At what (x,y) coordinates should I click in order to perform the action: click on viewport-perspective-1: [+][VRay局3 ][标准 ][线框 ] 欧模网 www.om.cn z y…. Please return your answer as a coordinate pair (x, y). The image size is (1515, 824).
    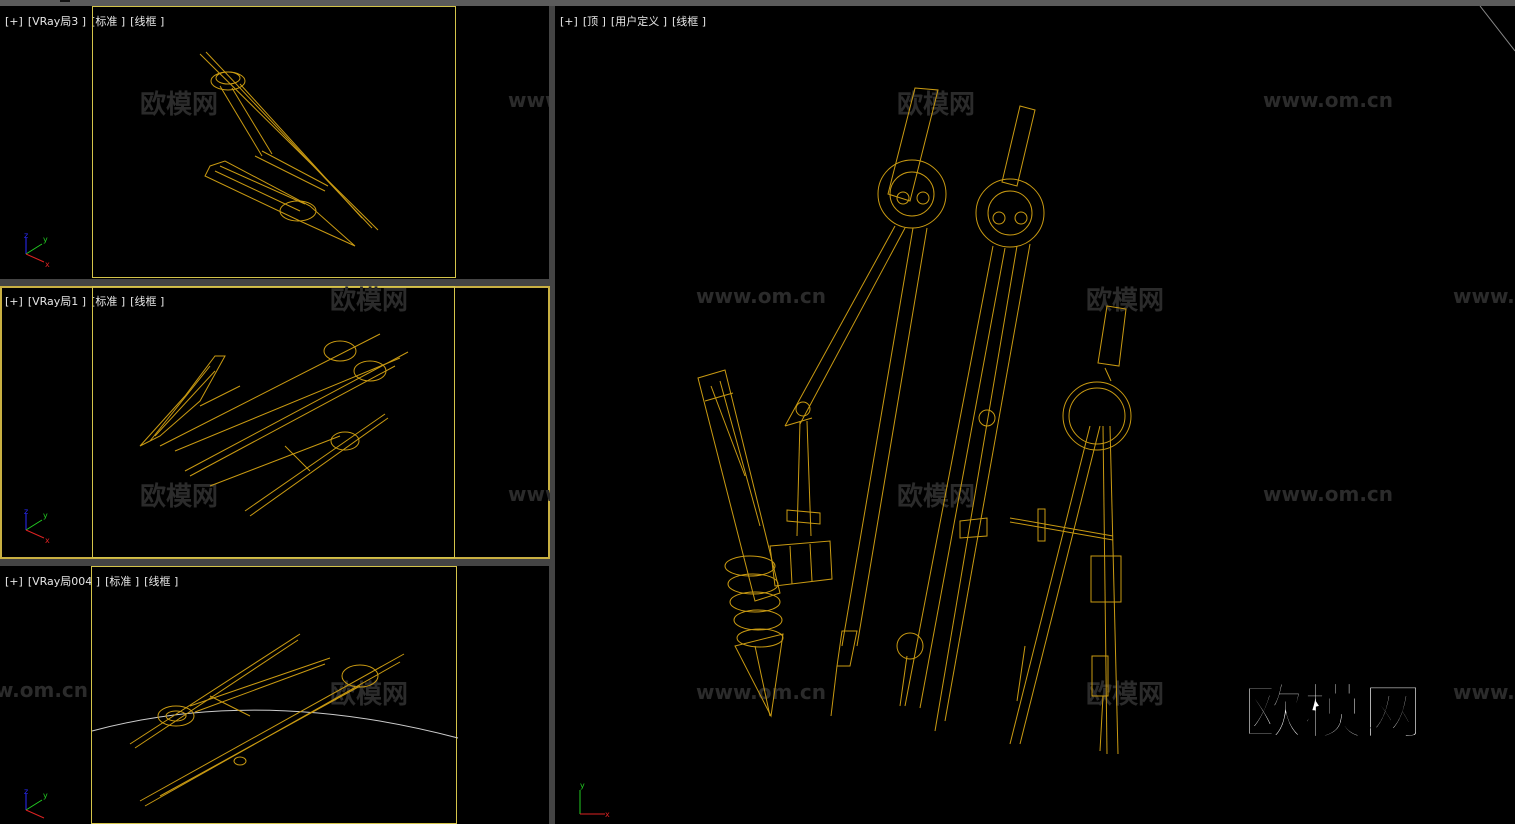
    Looking at the image, I should click on (274, 142).